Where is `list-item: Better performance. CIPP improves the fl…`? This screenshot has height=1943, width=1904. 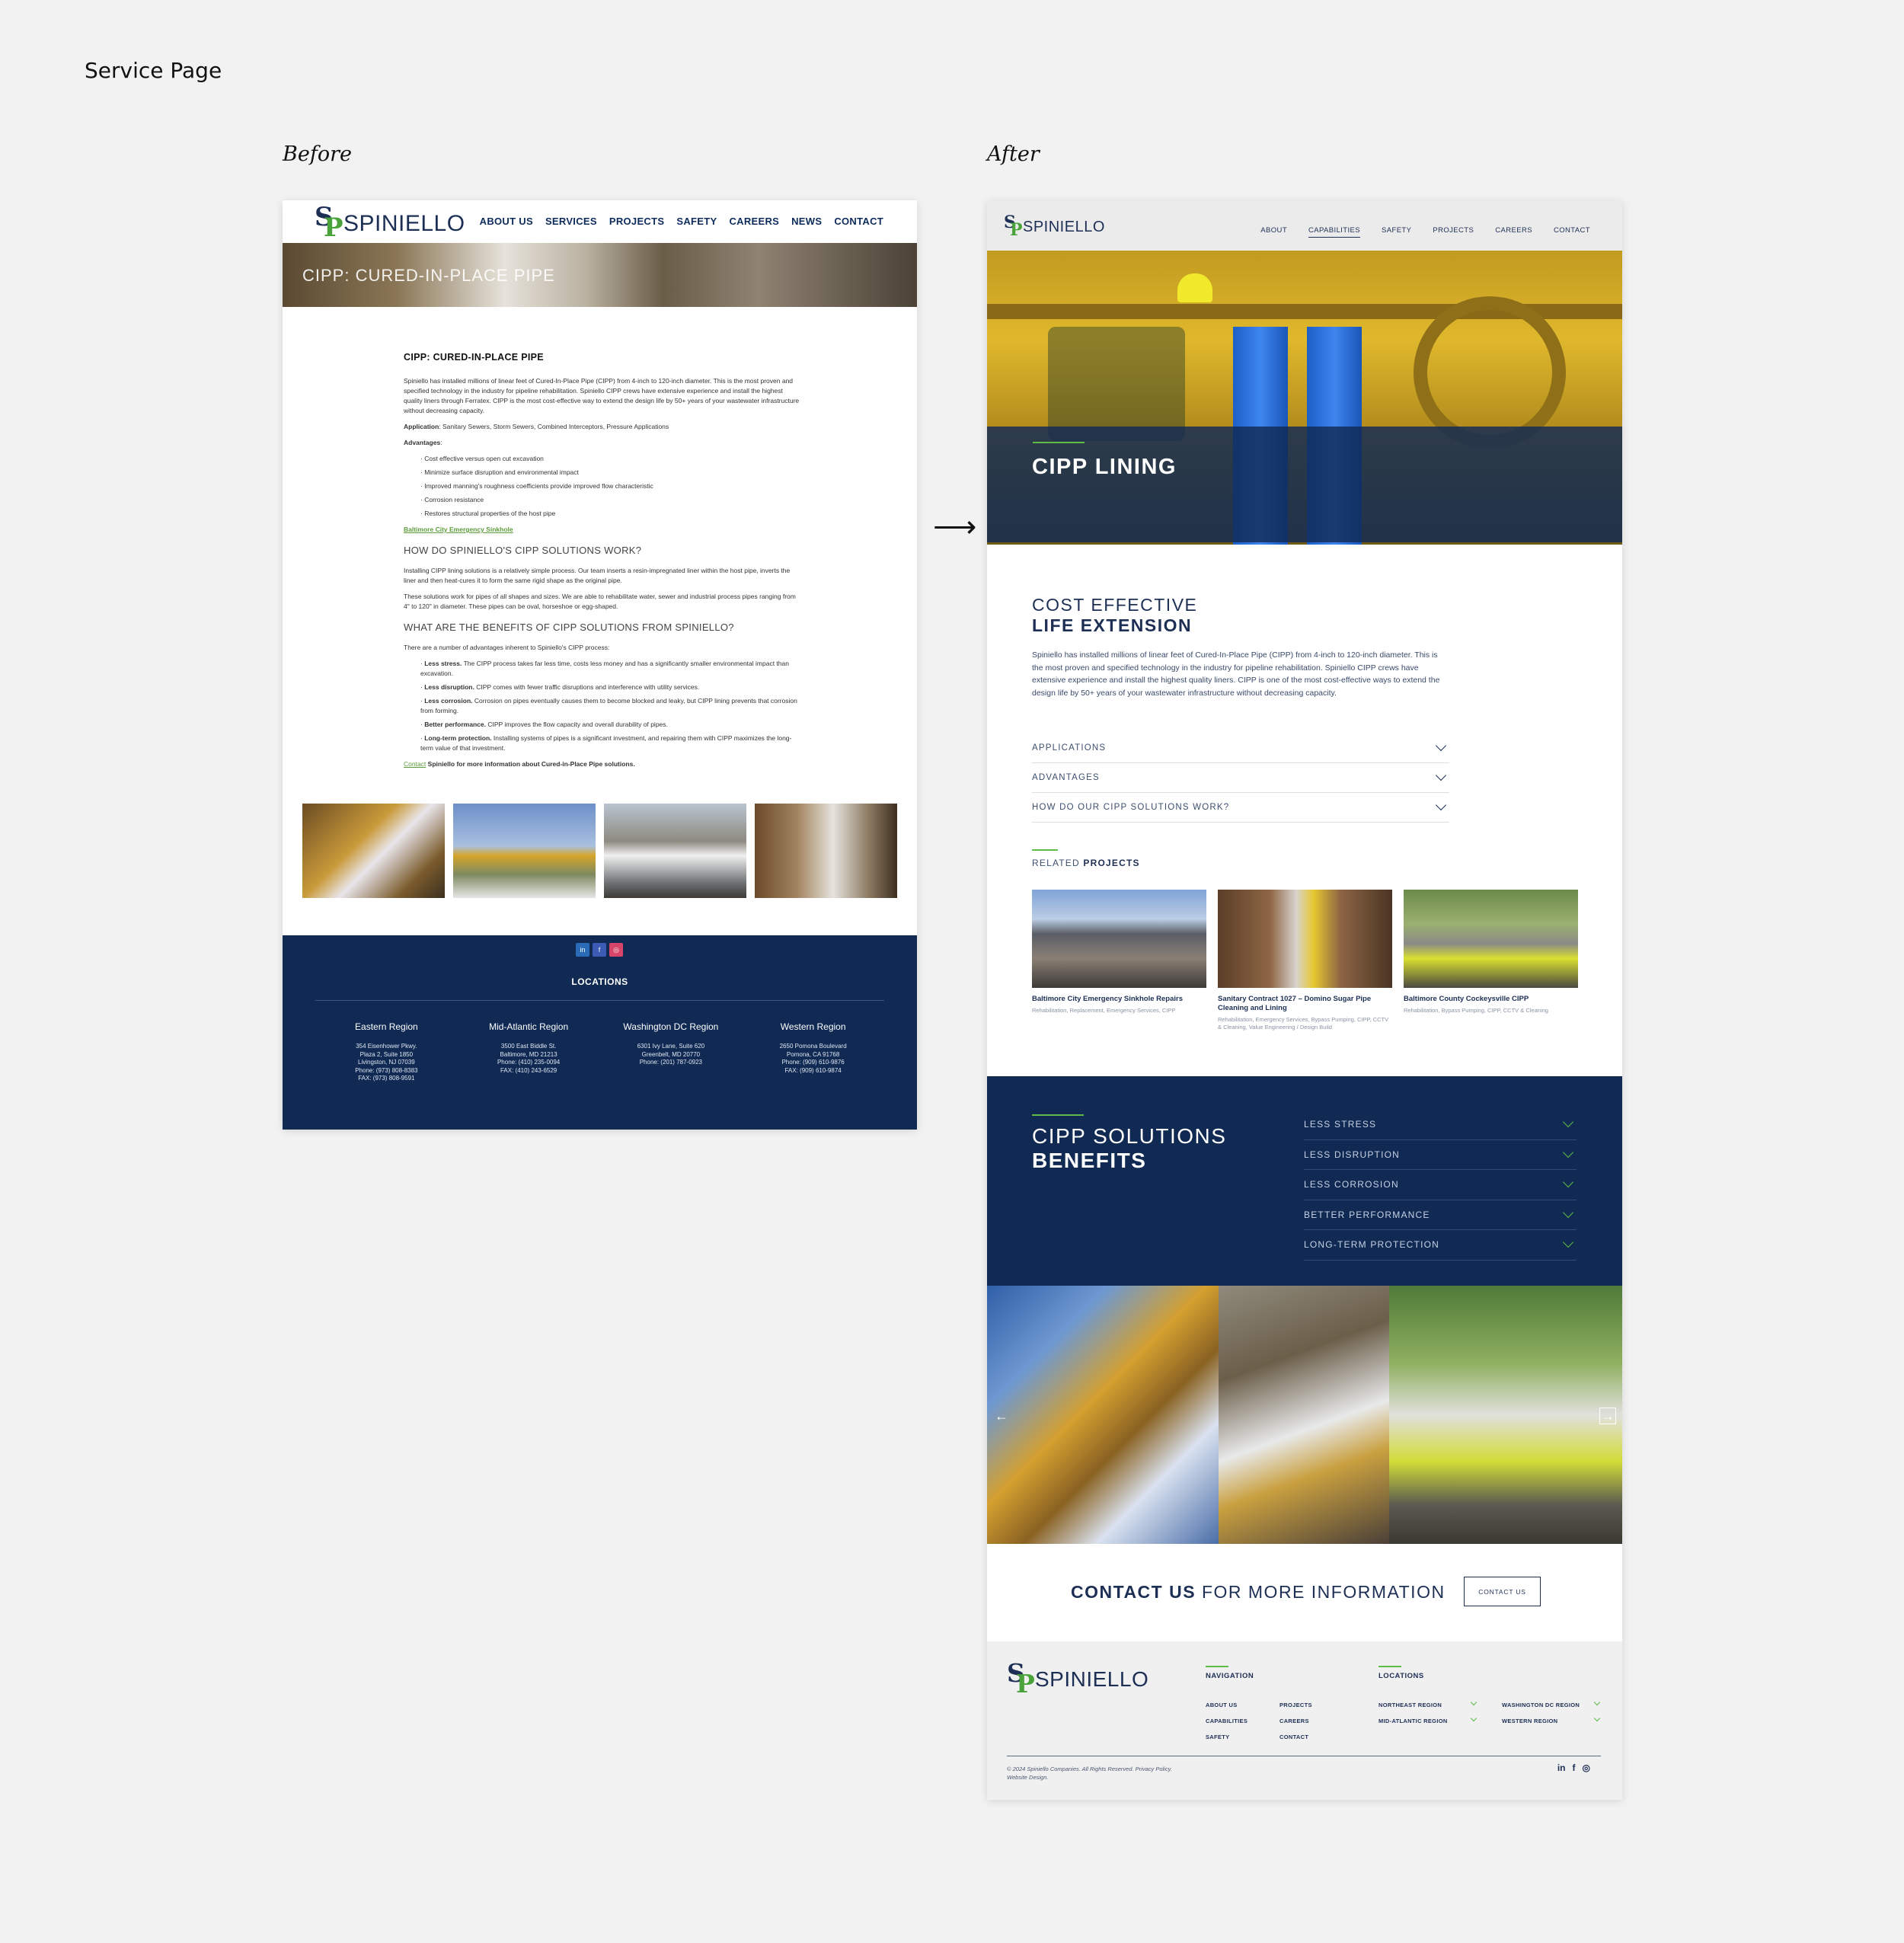 list-item: Better performance. CIPP improves the fl… is located at coordinates (610, 725).